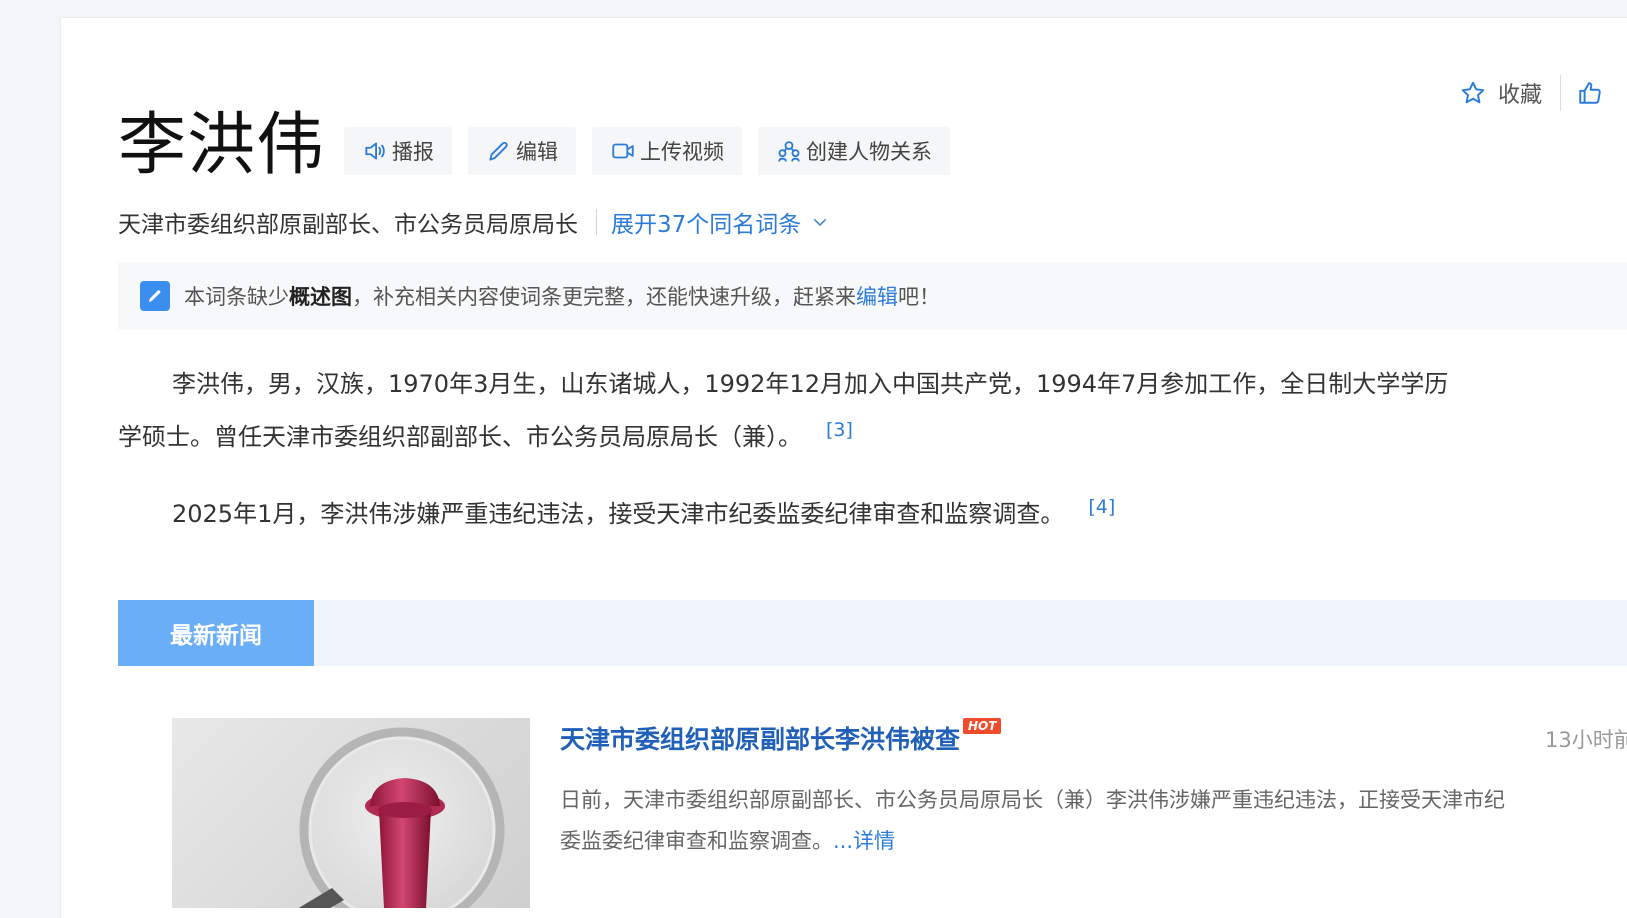 The height and width of the screenshot is (918, 1627). I want to click on paragraph-line-text: 学硕士。曾任天津市委组织部副部长、市公务员局原局长（兼）。, so click(460, 437).